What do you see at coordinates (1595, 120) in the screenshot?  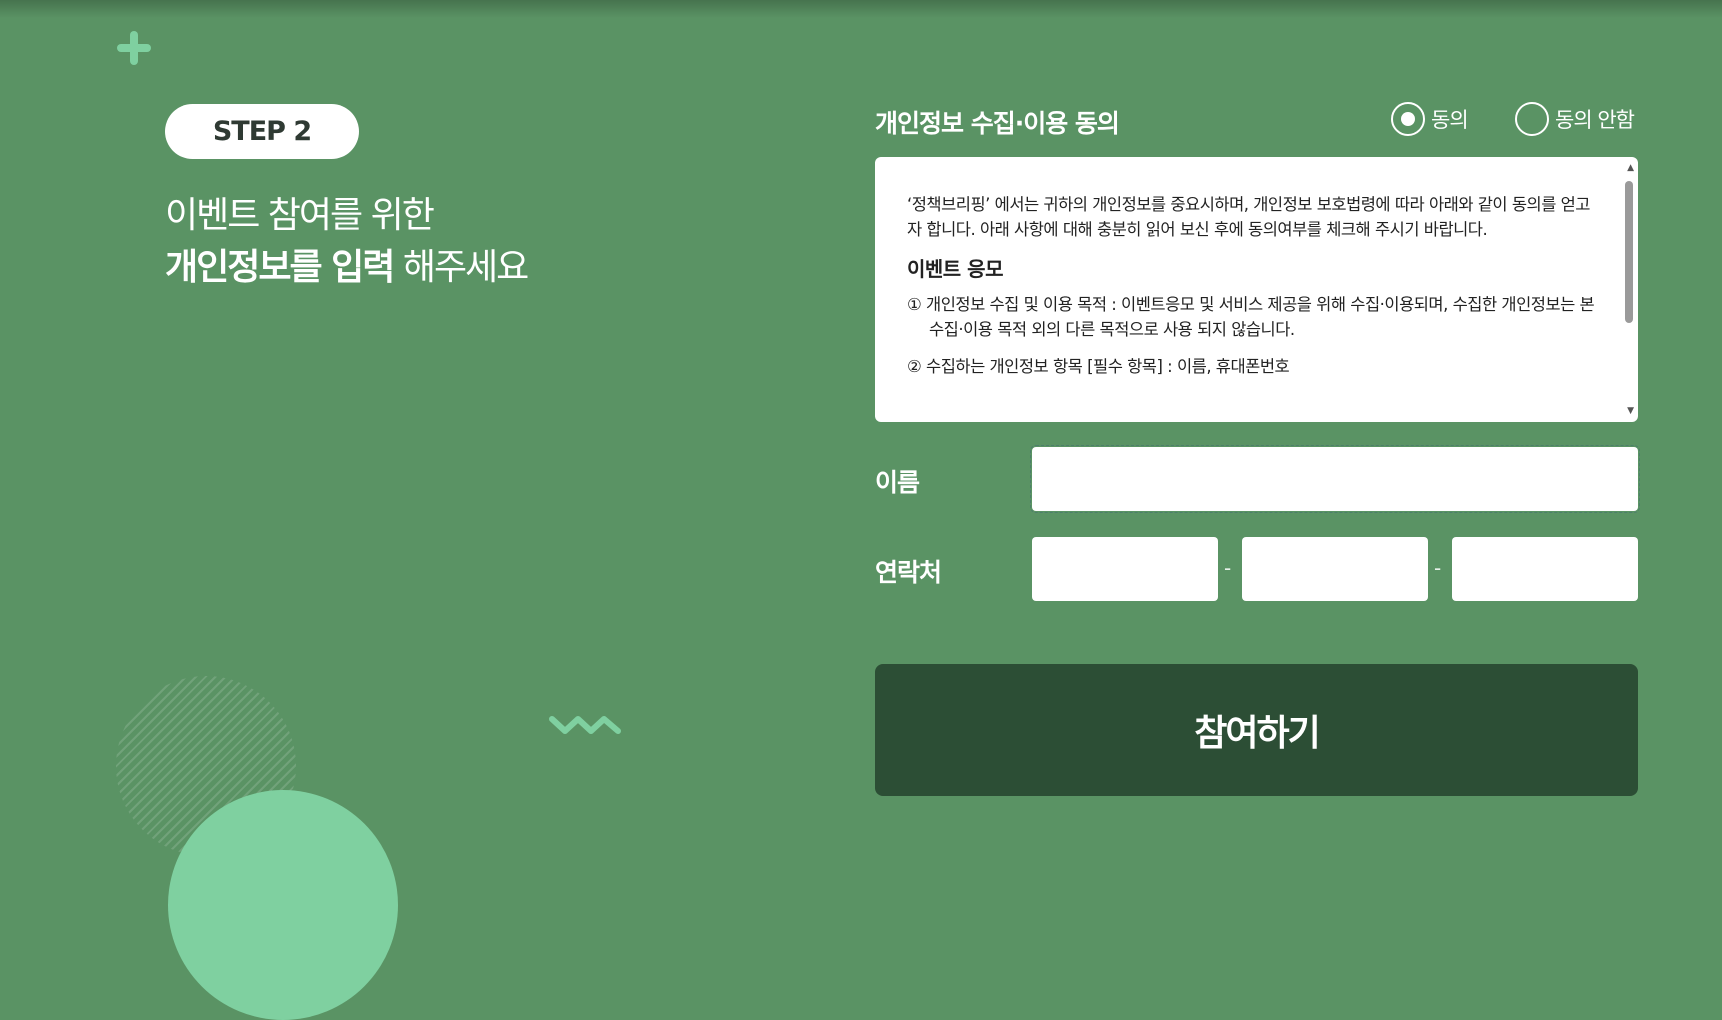 I see `disagree-label: 동의 안함` at bounding box center [1595, 120].